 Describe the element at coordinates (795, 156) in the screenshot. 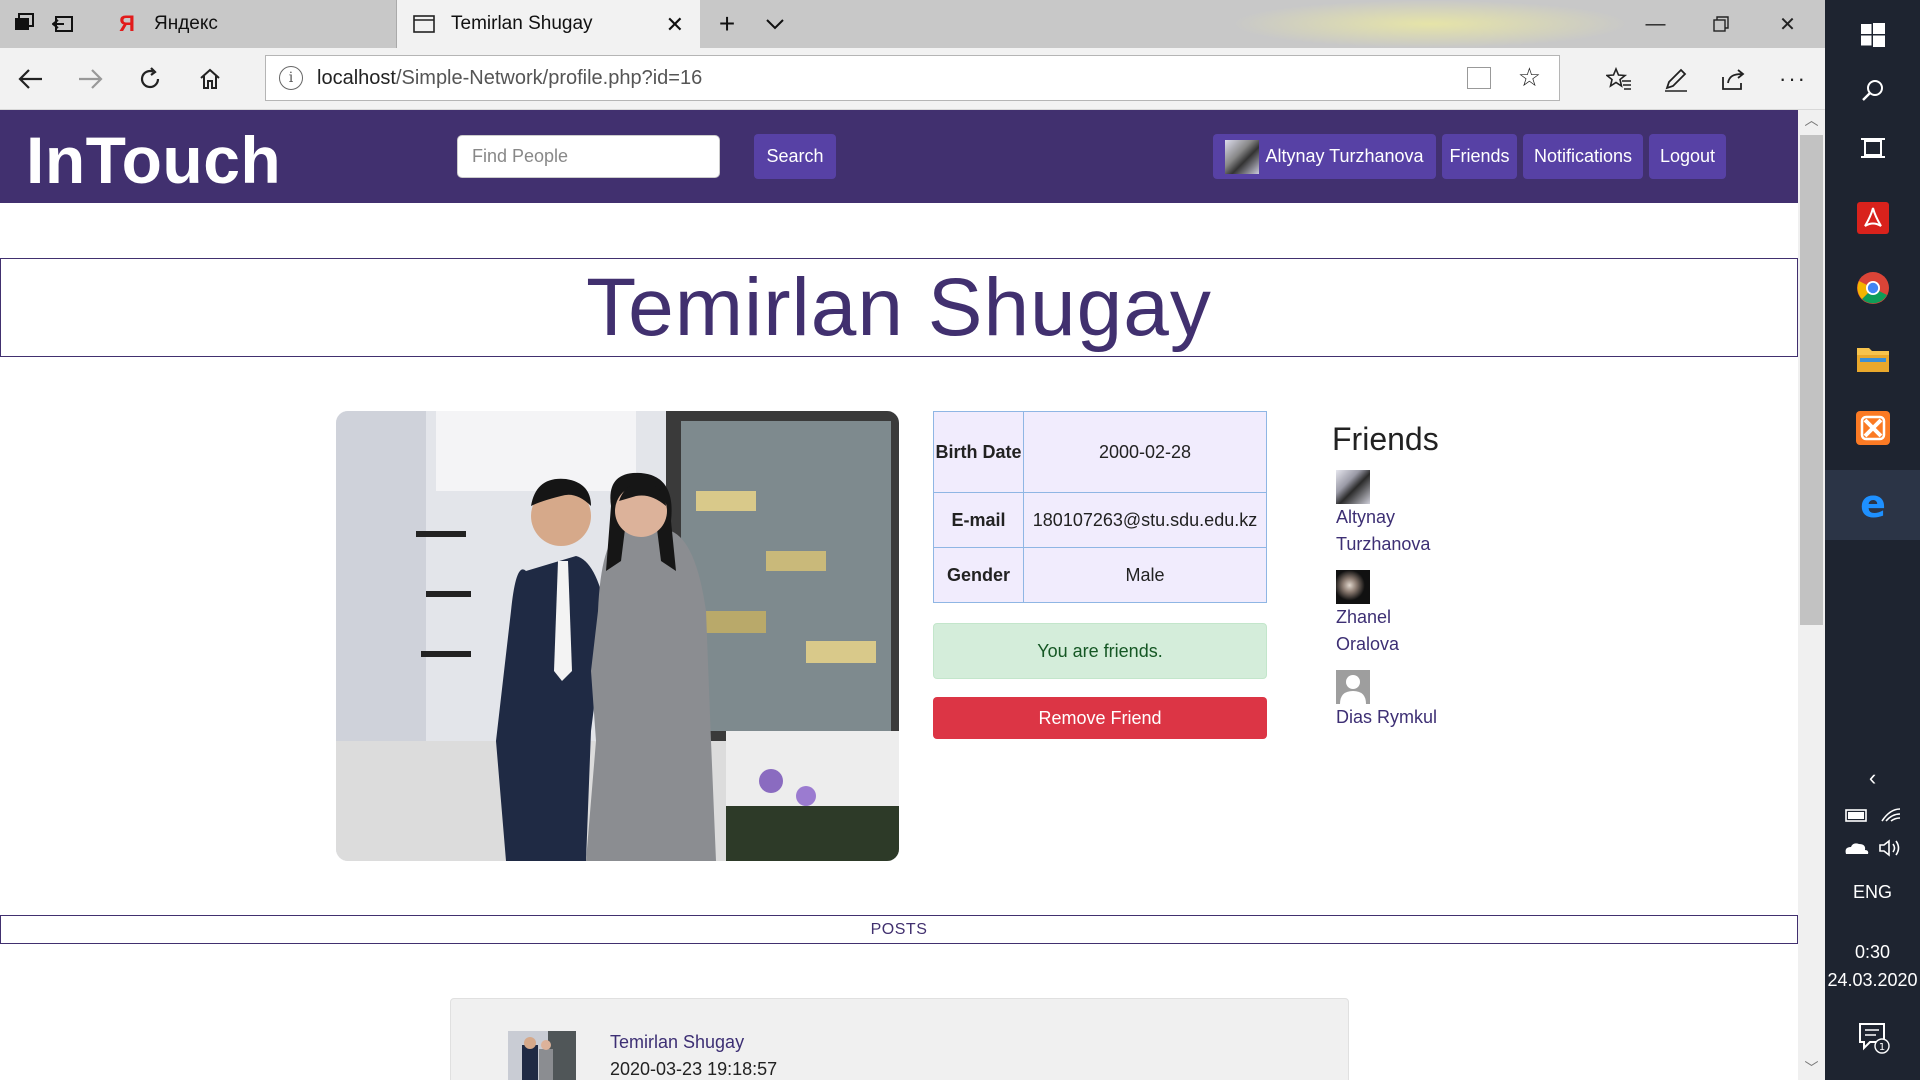

I see `search-button: Search` at that location.